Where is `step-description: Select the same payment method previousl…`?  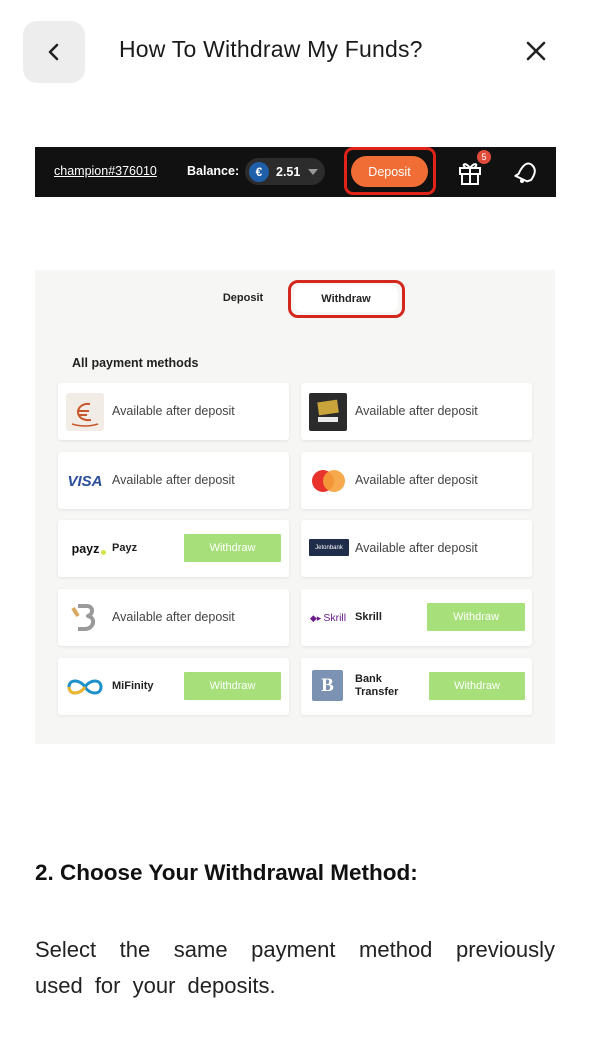 step-description: Select the same payment method previousl… is located at coordinates (295, 967).